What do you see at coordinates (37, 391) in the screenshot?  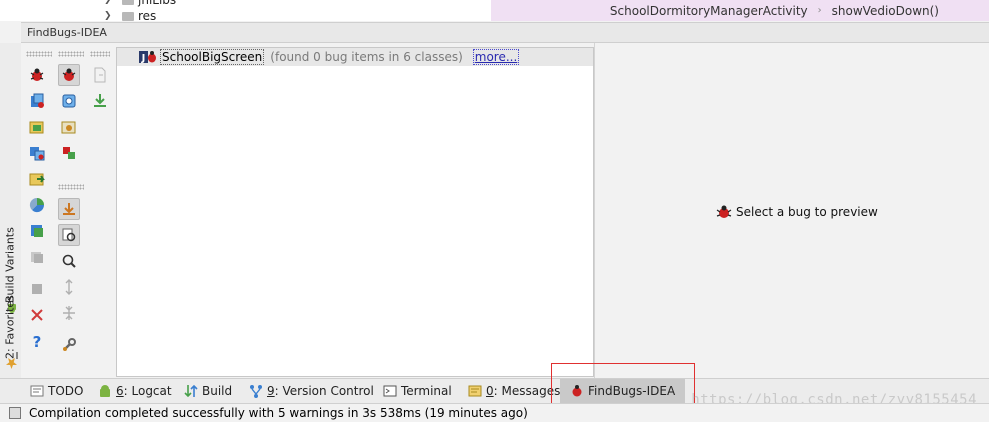 I see `todo-icon` at bounding box center [37, 391].